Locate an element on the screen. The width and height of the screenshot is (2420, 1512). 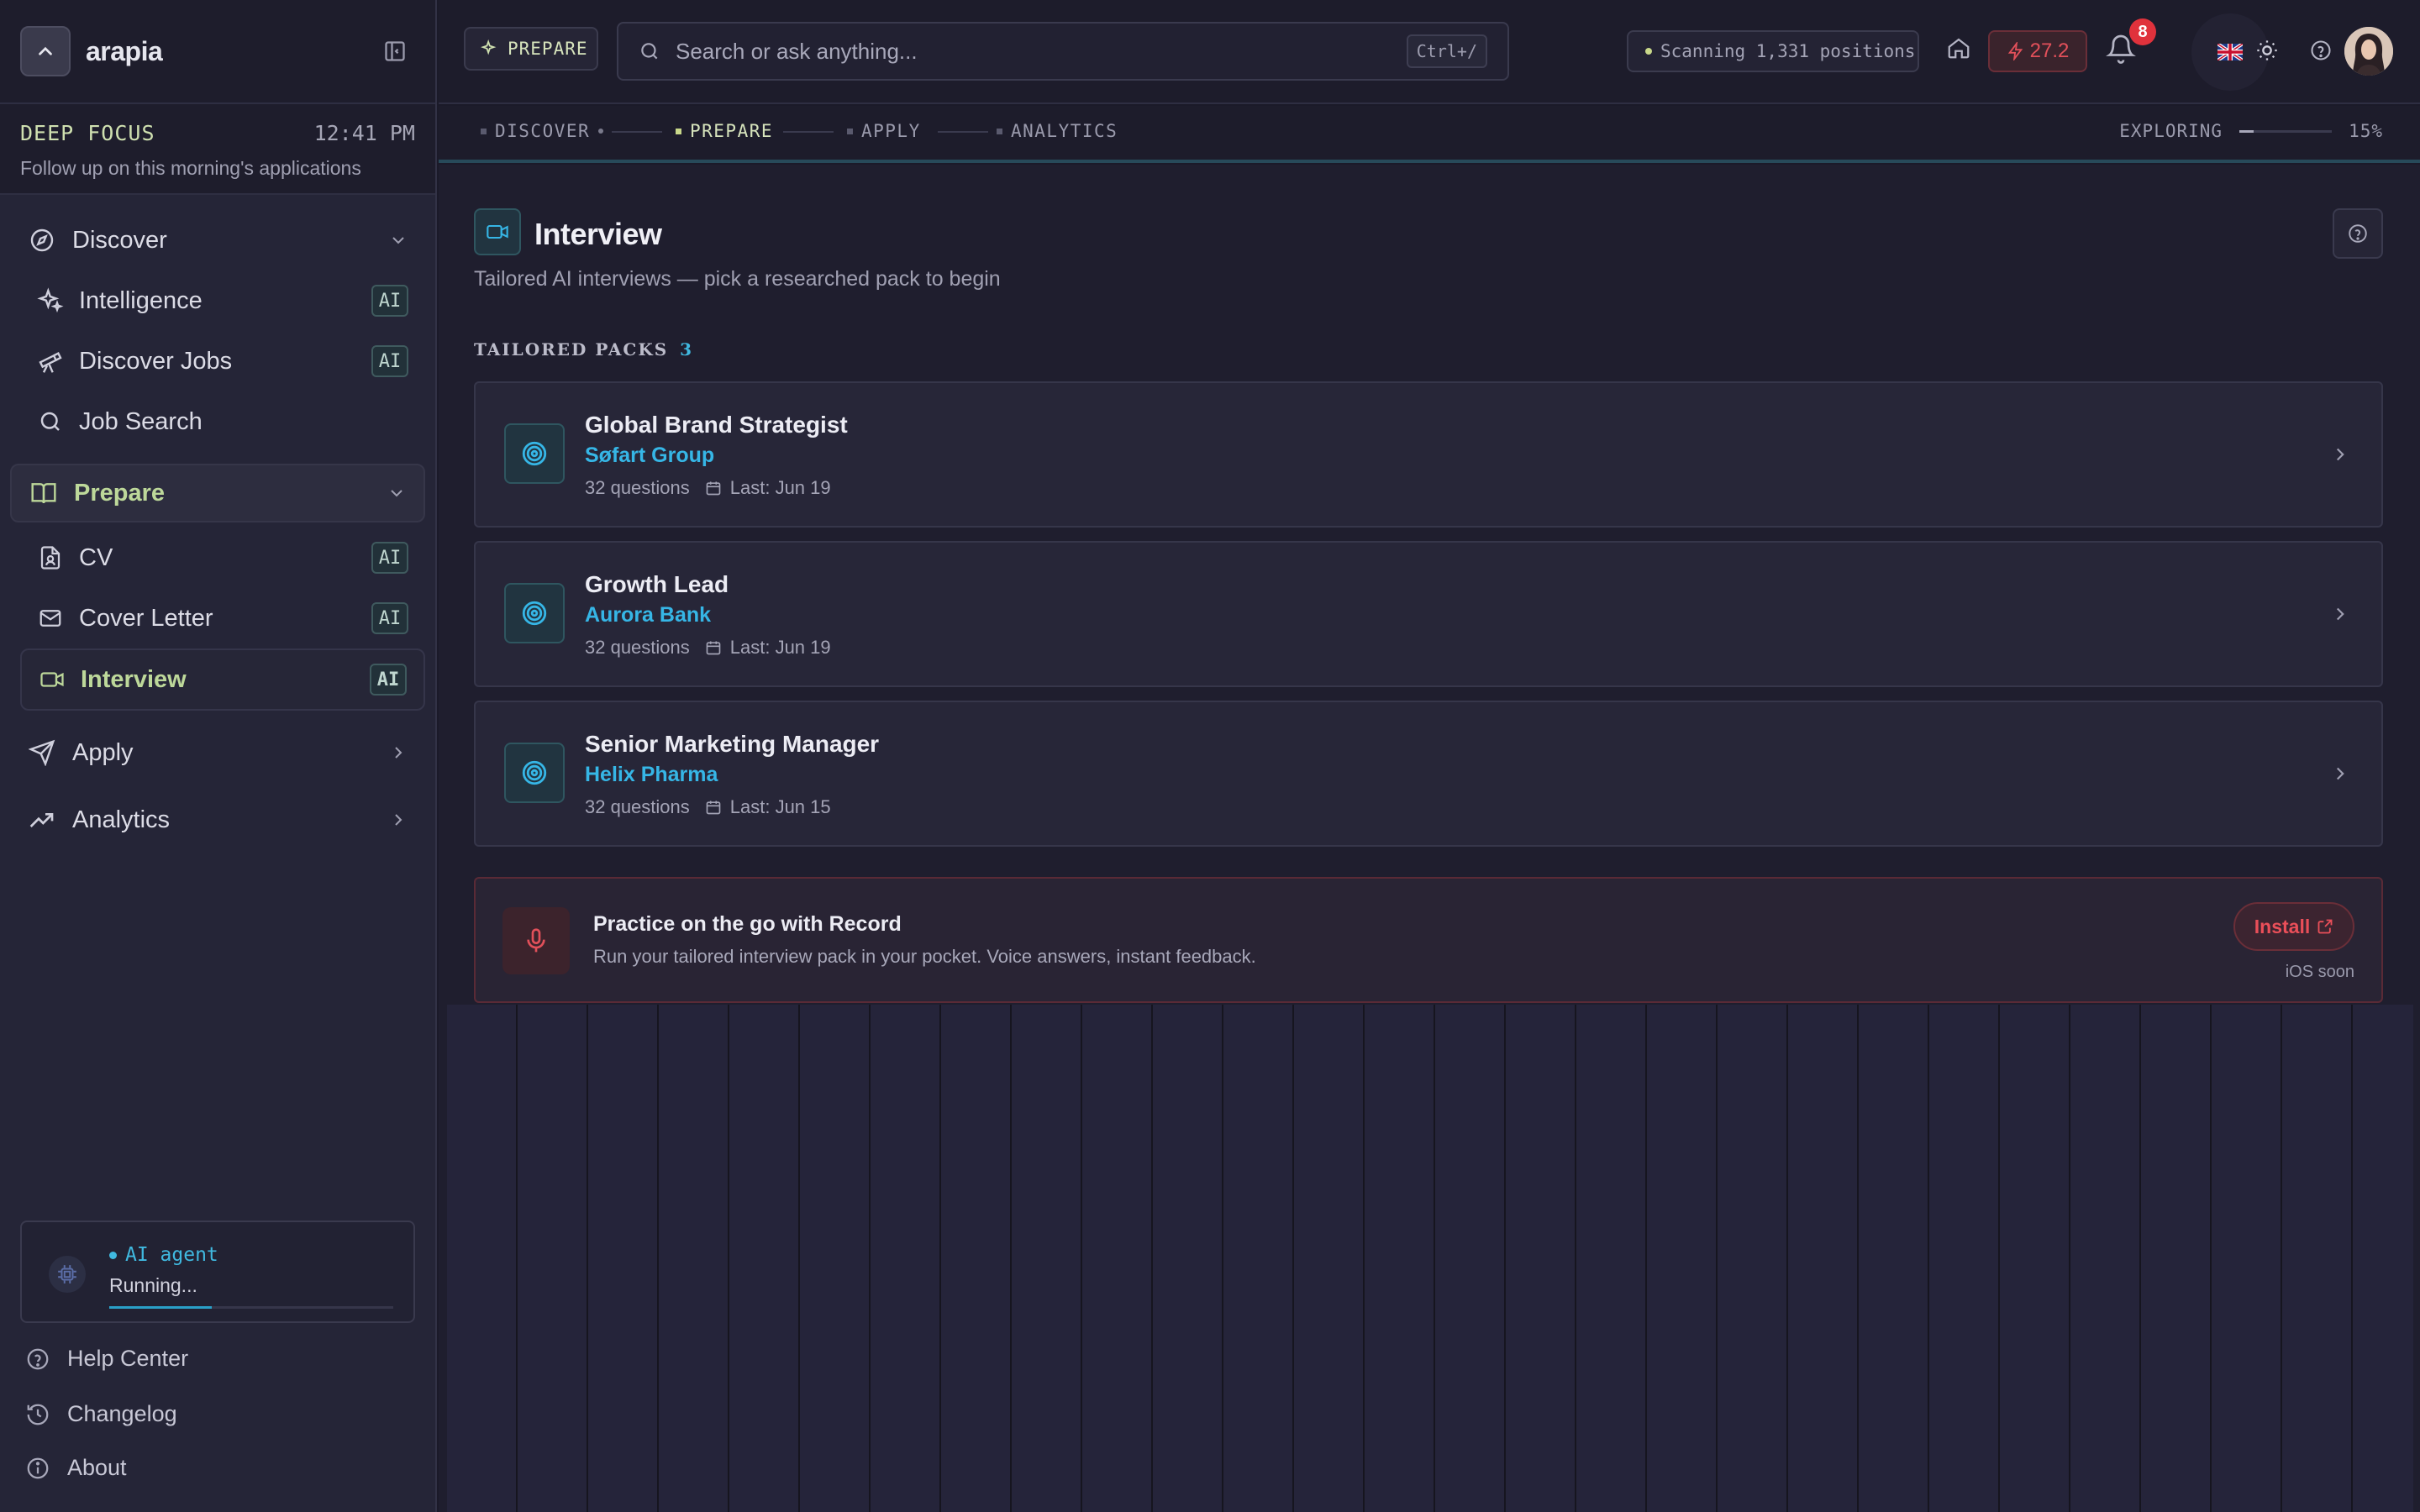
sidebar-item-cover-letter: Cover Letter AI is located at coordinates (218, 618).